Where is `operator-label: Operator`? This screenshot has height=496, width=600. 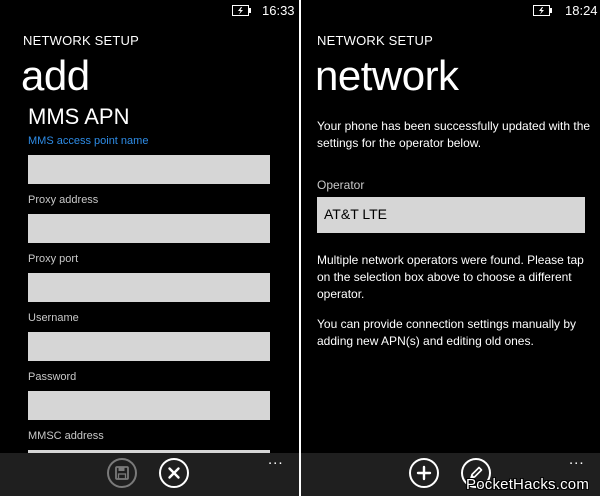 operator-label: Operator is located at coordinates (341, 185).